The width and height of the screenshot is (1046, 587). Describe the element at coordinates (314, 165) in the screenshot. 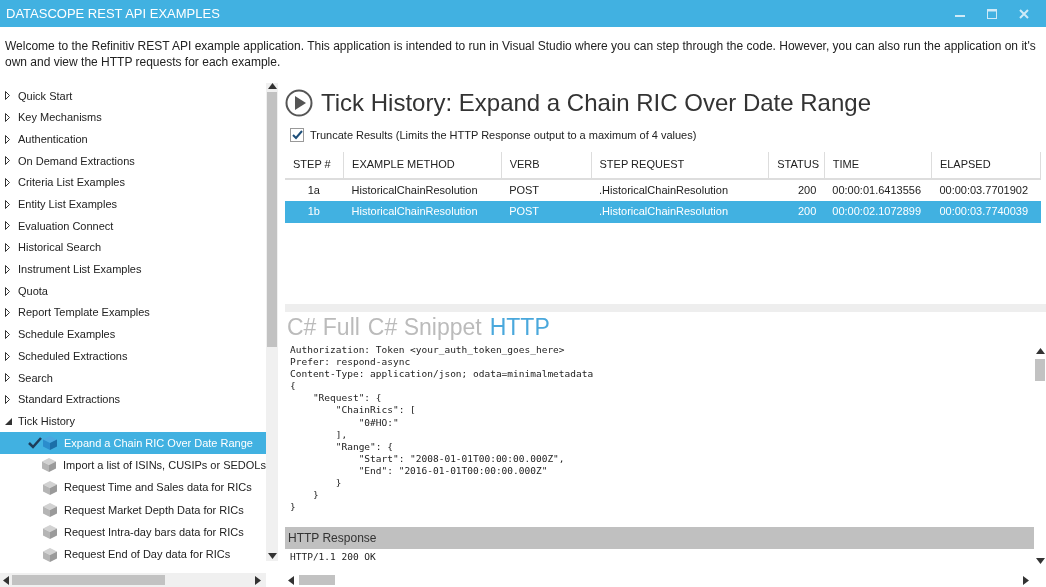

I see `column-header: STEP #` at that location.